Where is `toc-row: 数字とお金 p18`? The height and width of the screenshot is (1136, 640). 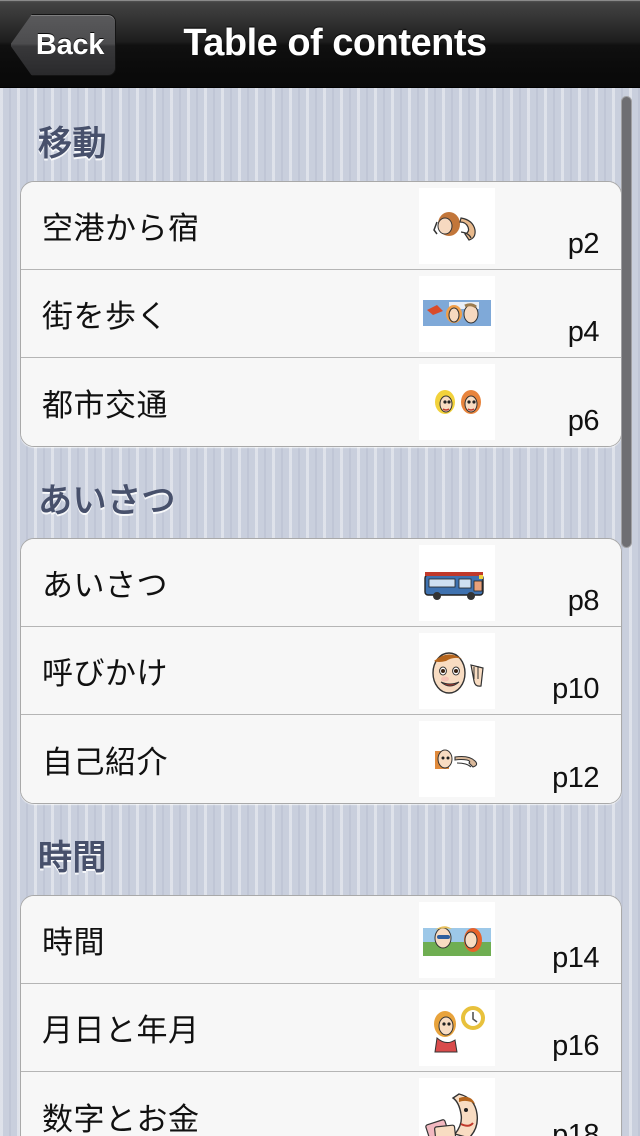
toc-row: 数字とお金 p18 is located at coordinates (321, 1104).